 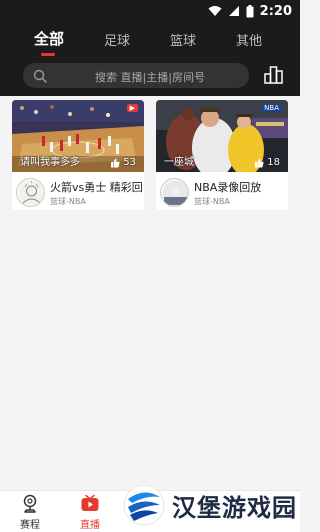 I want to click on ranking-icon, so click(x=274, y=75).